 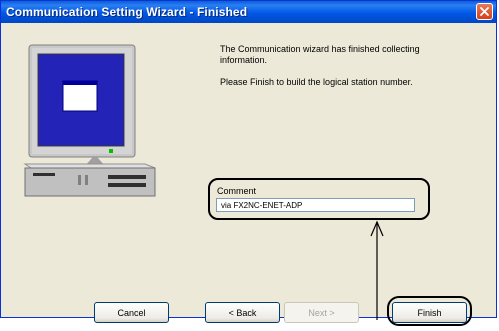 I want to click on close-icon, so click(x=484, y=11).